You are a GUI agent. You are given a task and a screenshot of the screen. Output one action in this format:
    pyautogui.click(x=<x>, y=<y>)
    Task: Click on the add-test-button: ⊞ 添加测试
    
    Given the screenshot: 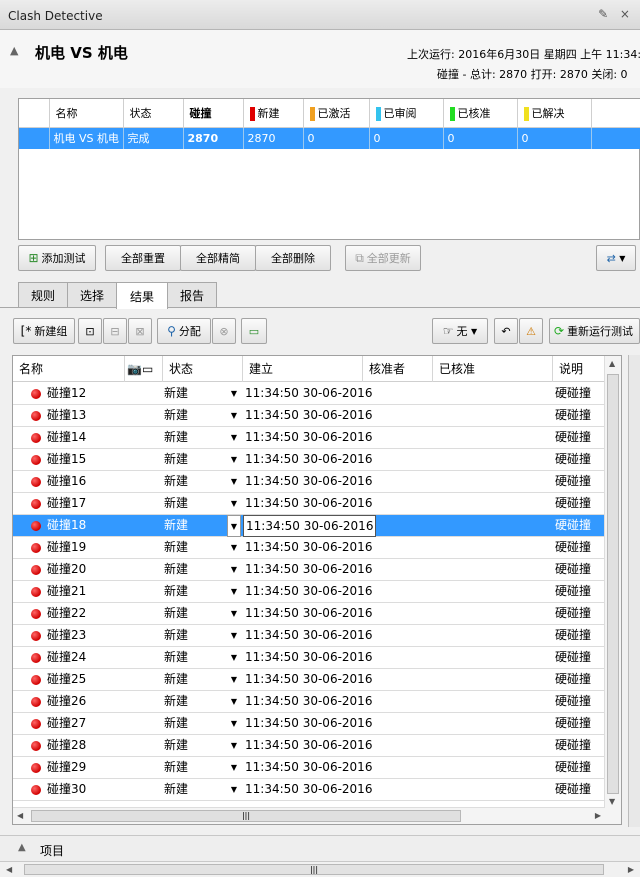 What is the action you would take?
    pyautogui.click(x=57, y=258)
    